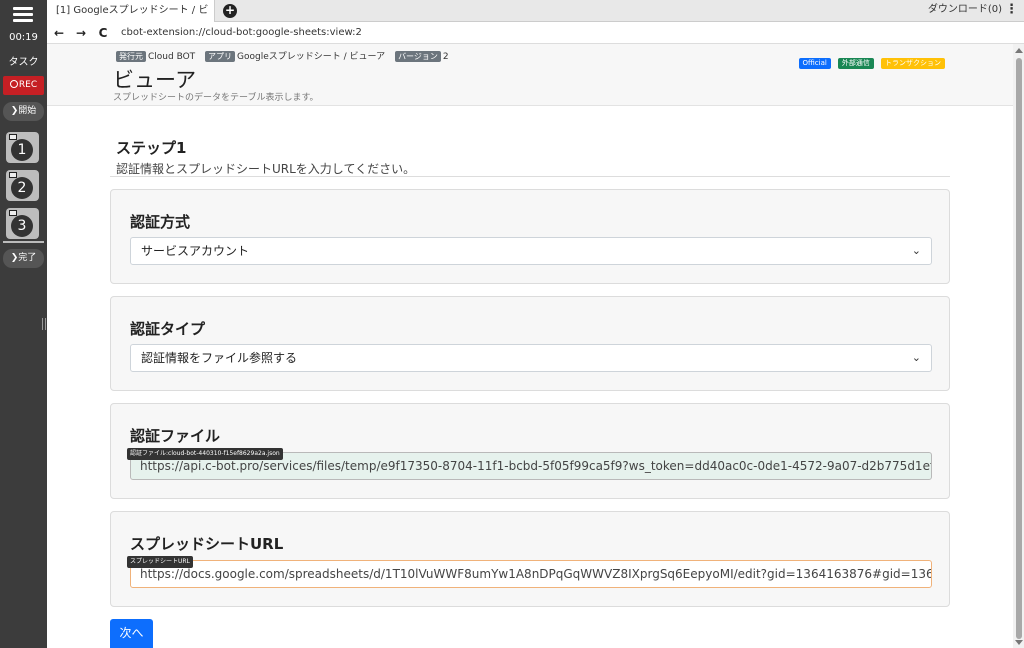 The image size is (1024, 648). I want to click on step-item-3: 3, so click(22, 223).